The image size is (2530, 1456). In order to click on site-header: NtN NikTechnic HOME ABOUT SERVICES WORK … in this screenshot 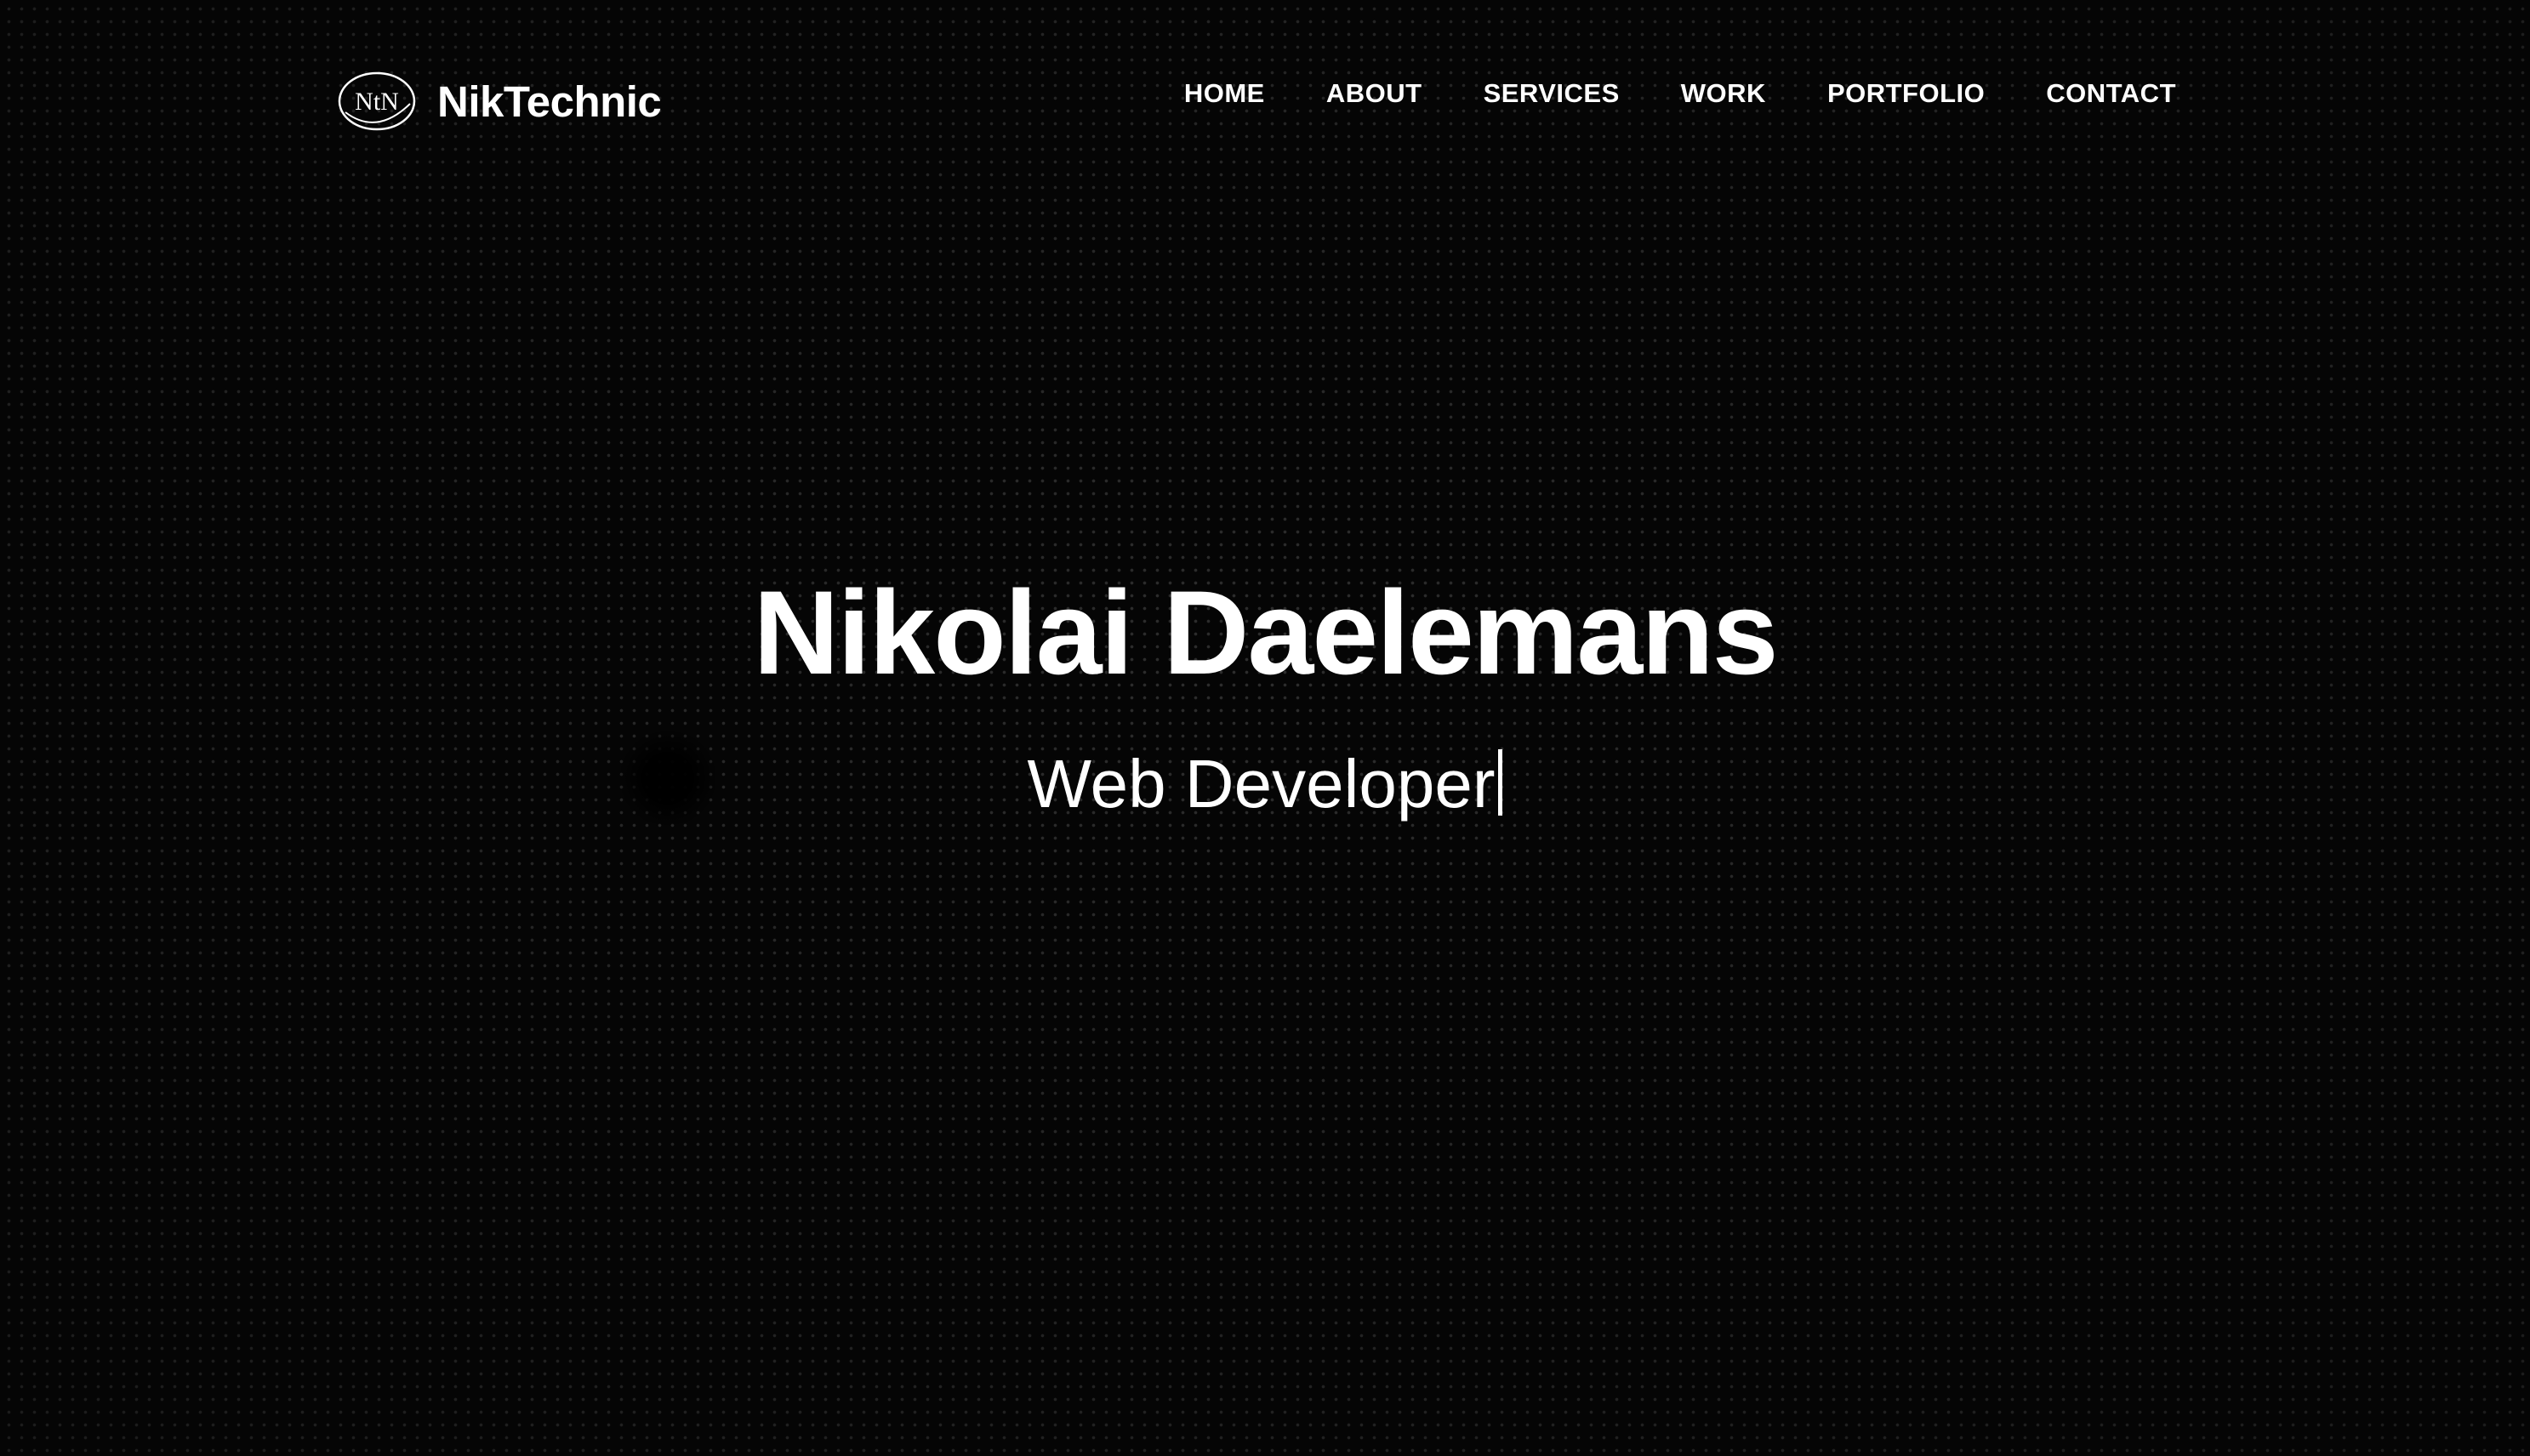, I will do `click(1265, 102)`.